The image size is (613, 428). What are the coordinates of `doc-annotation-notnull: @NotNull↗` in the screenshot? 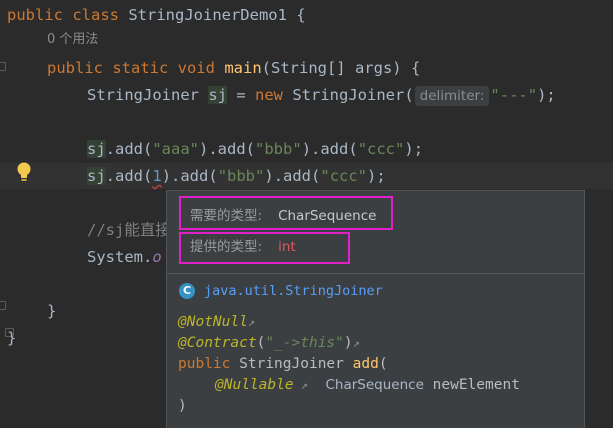 It's located at (217, 322).